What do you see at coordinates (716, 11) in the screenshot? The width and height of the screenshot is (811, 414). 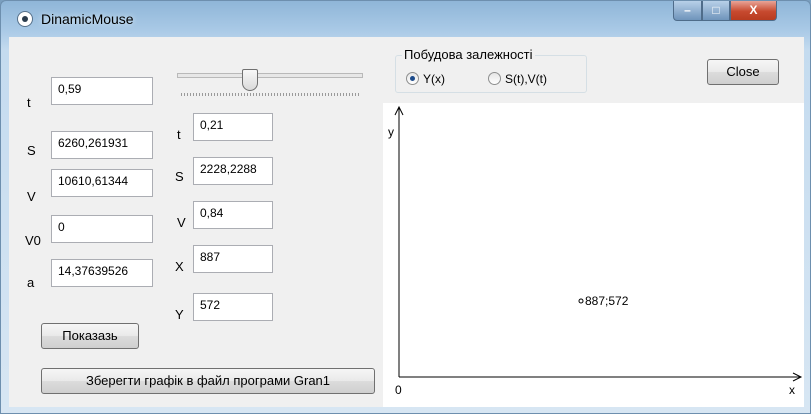 I see `maximize-button: □` at bounding box center [716, 11].